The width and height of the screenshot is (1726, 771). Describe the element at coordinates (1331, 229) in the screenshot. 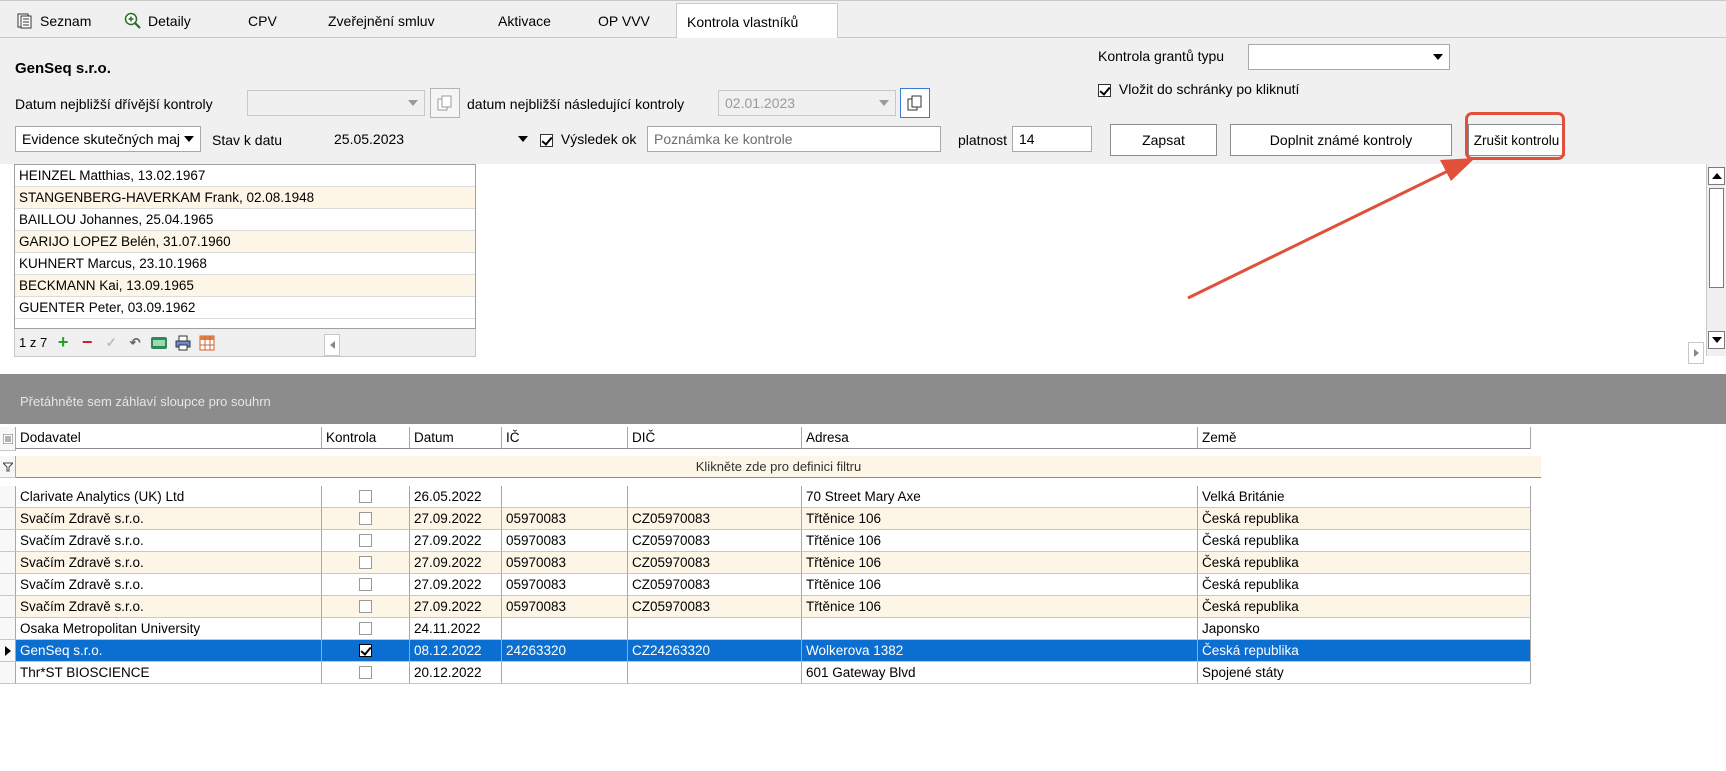

I see `annotation-arrow-icon` at that location.